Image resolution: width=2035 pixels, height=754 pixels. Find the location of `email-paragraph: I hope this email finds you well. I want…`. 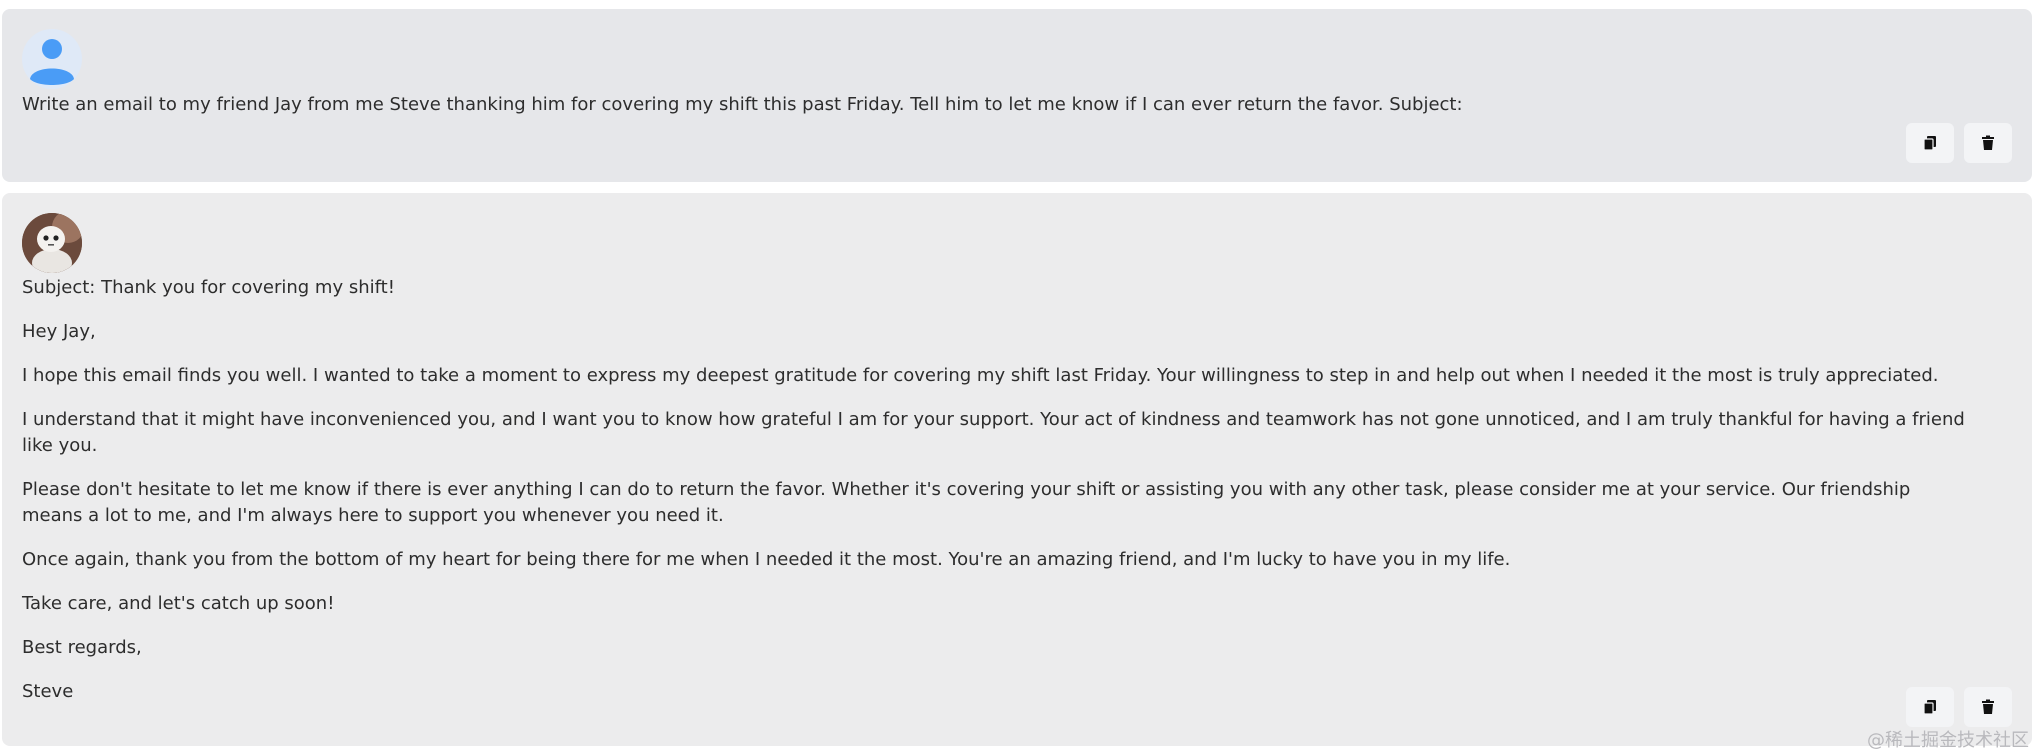

email-paragraph: I hope this email finds you well. I want… is located at coordinates (980, 375).